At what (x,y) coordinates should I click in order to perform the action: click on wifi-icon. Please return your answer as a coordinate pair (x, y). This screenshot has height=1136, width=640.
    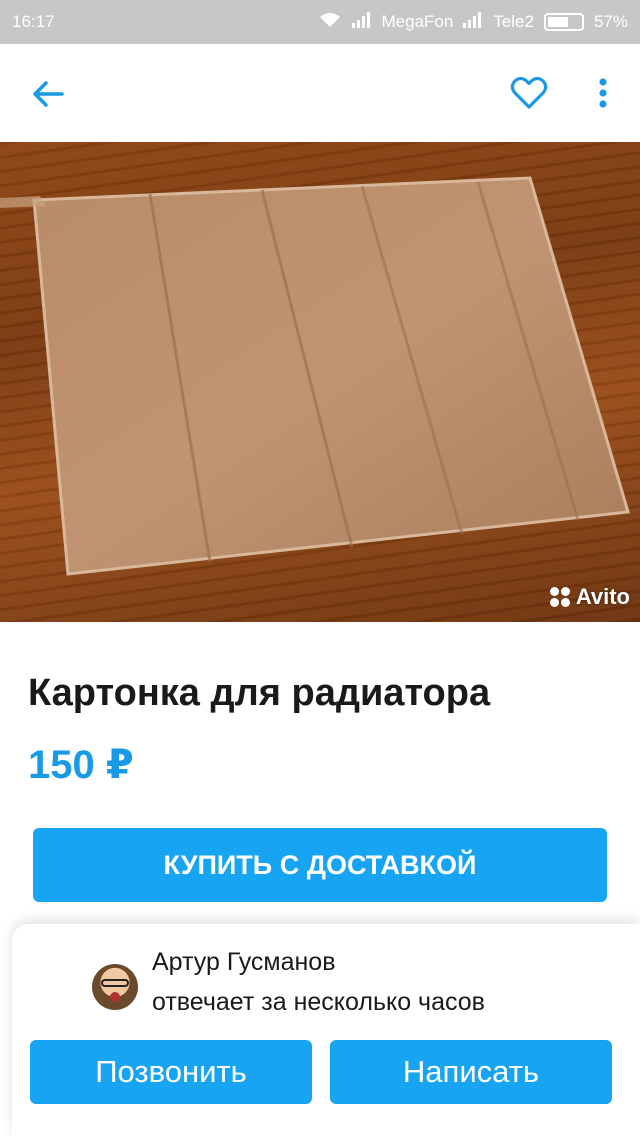
    Looking at the image, I should click on (330, 22).